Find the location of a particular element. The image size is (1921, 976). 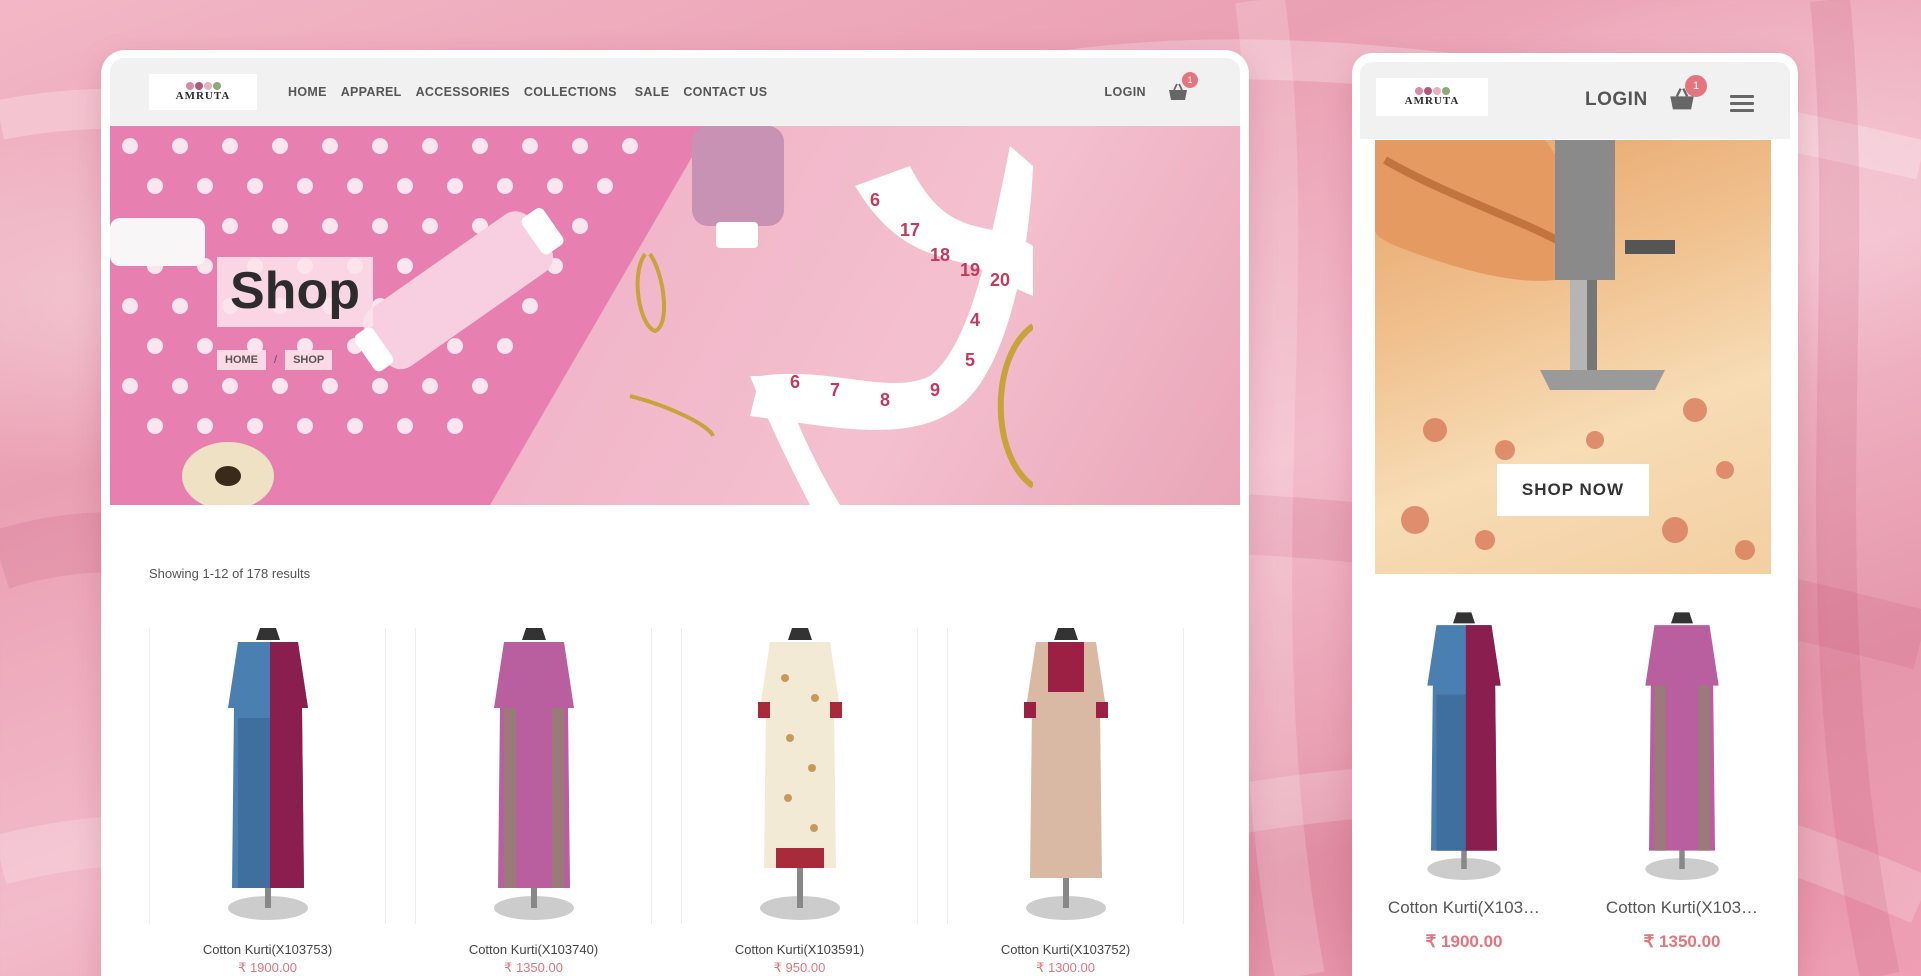

svg-text: 4 is located at coordinates (975, 320).